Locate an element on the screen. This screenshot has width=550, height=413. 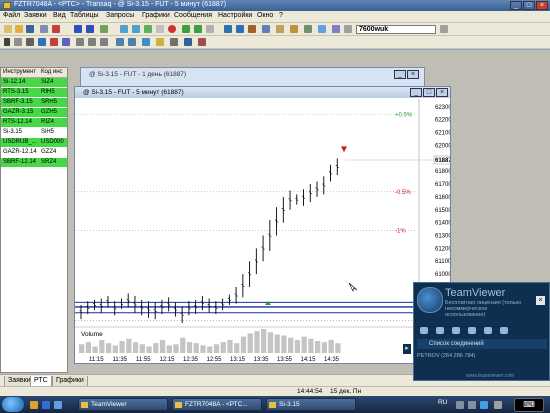
menu-file: Файл is located at coordinates (11, 15).